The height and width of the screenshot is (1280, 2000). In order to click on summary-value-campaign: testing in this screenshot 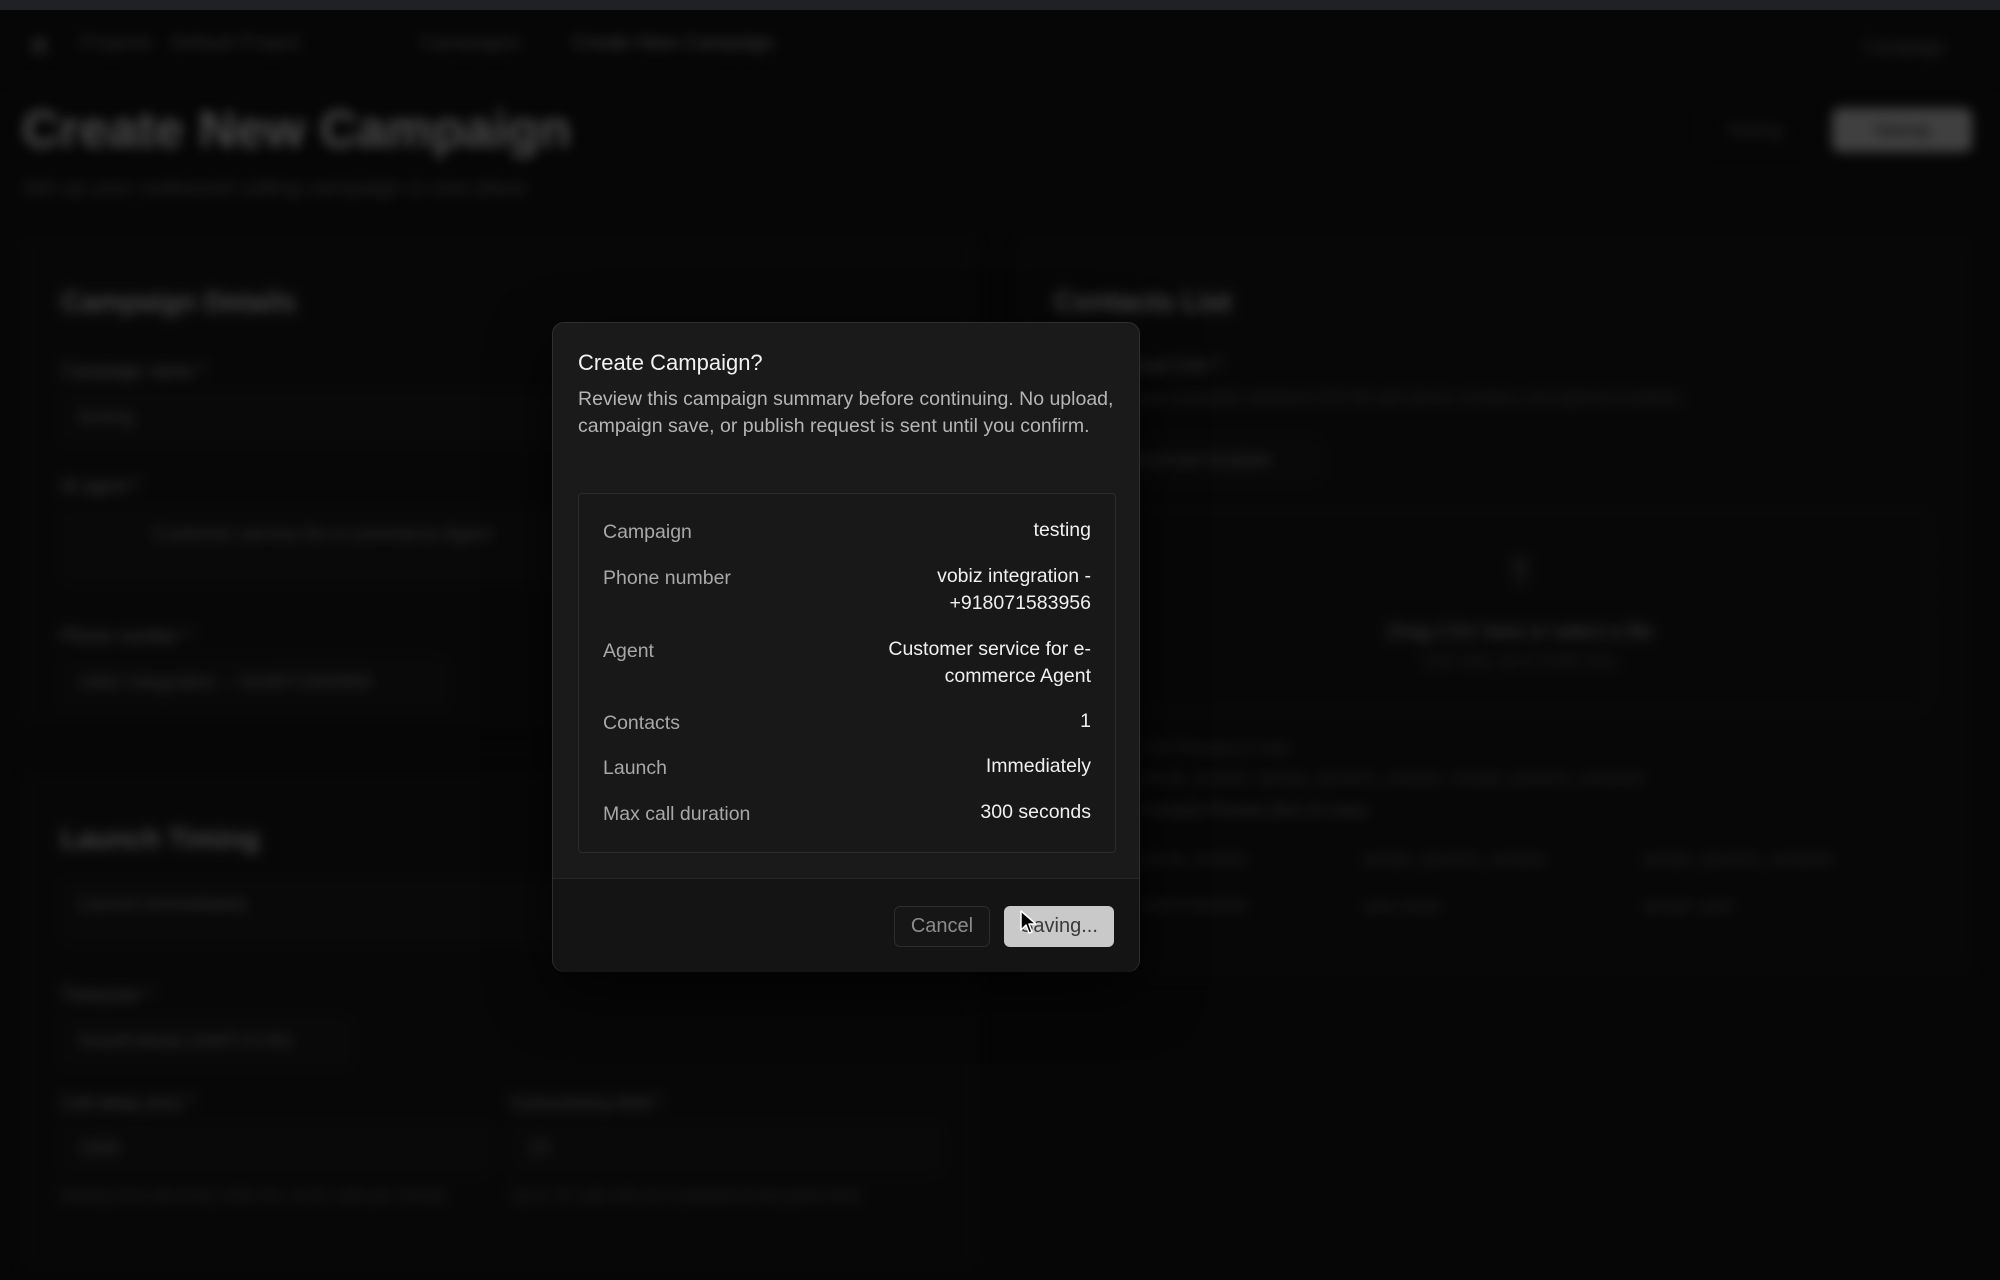, I will do `click(1062, 530)`.